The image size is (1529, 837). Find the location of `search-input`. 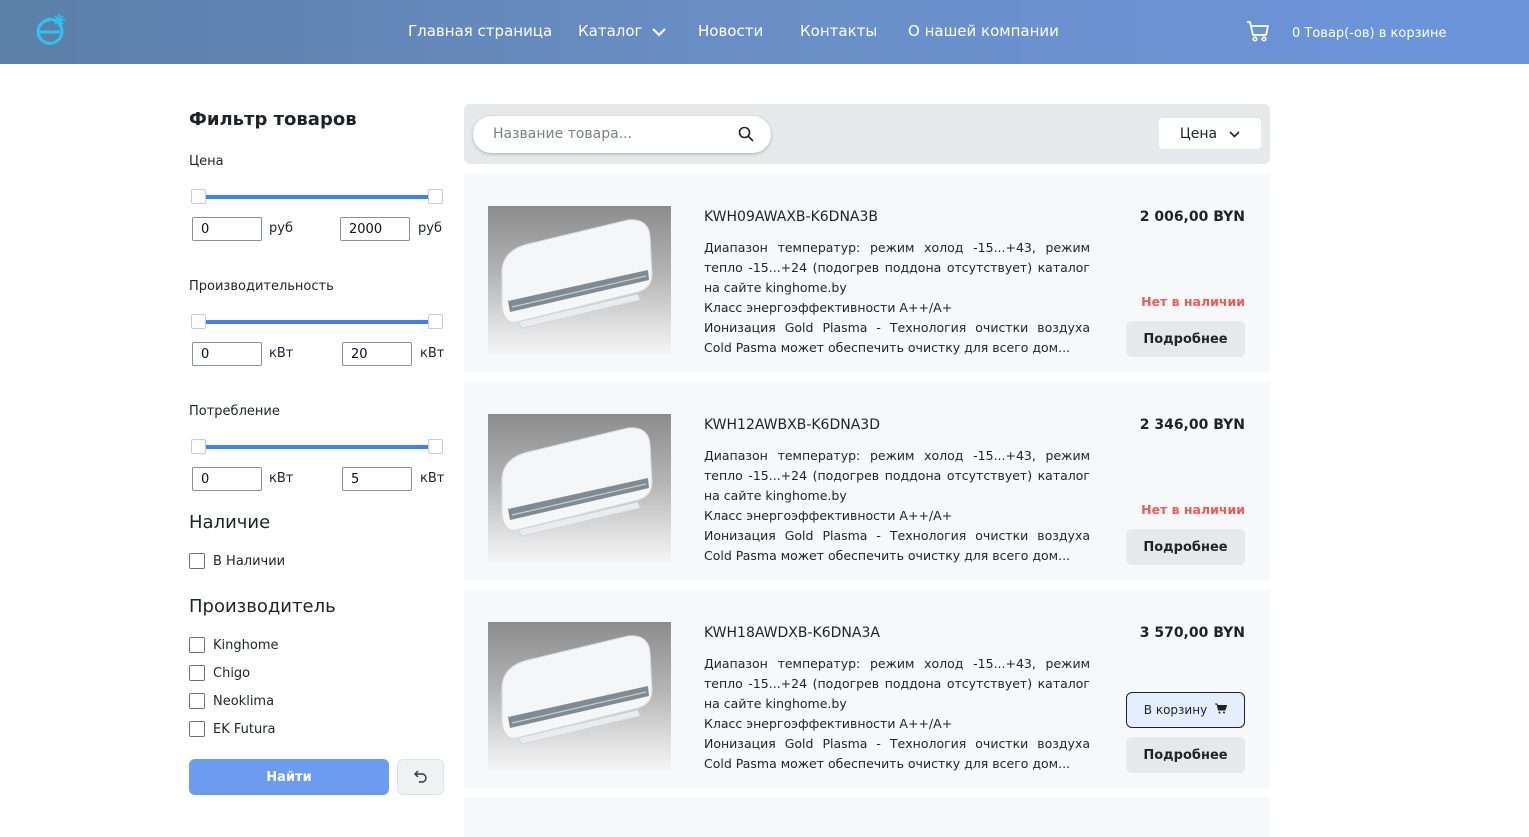

search-input is located at coordinates (608, 134).